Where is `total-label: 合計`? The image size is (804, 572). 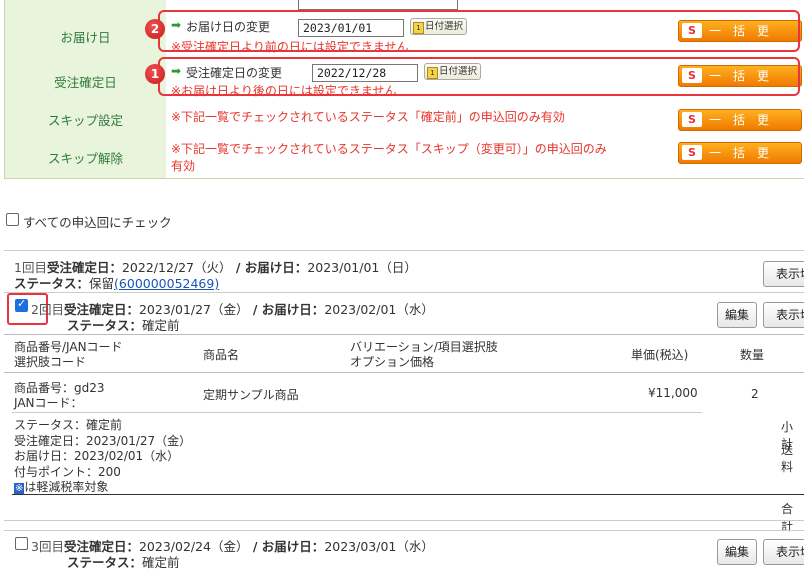 total-label: 合計 is located at coordinates (787, 517).